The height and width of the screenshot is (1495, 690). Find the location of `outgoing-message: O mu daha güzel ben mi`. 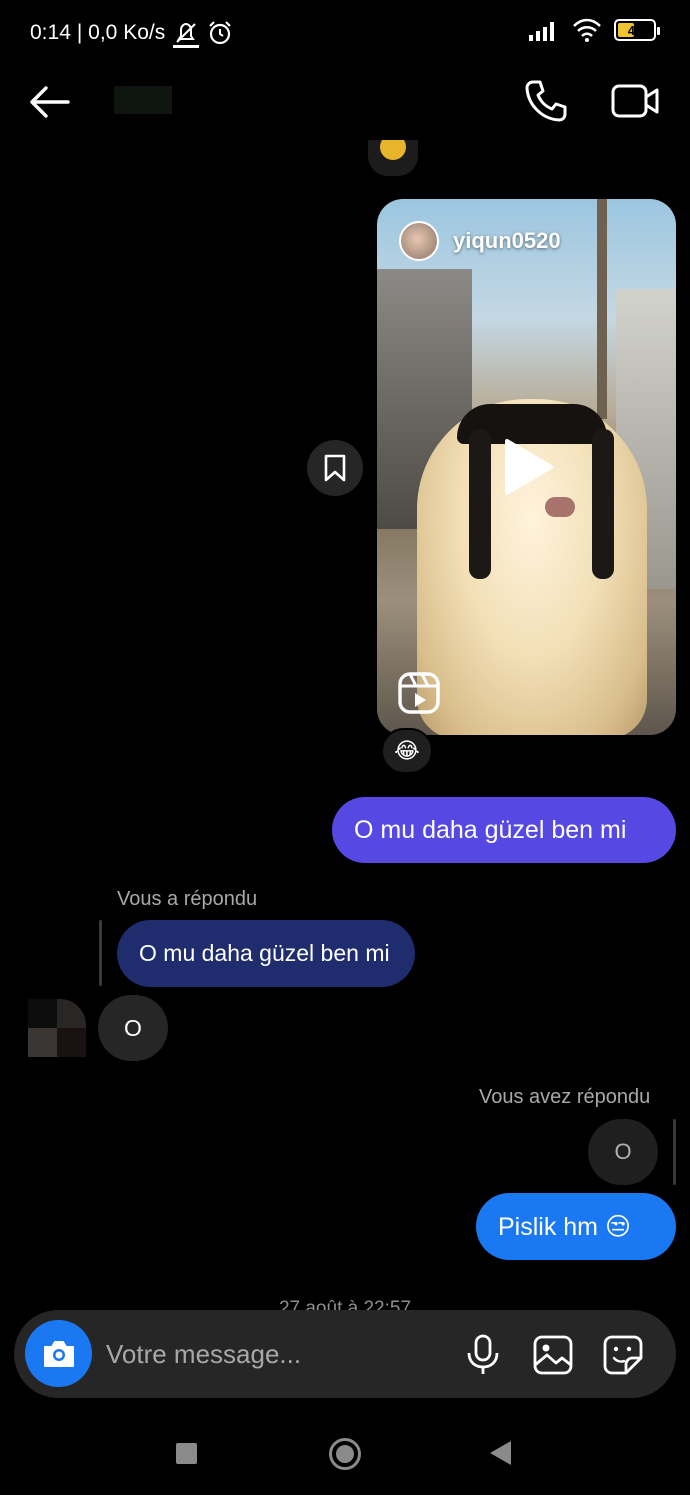

outgoing-message: O mu daha güzel ben mi is located at coordinates (504, 830).